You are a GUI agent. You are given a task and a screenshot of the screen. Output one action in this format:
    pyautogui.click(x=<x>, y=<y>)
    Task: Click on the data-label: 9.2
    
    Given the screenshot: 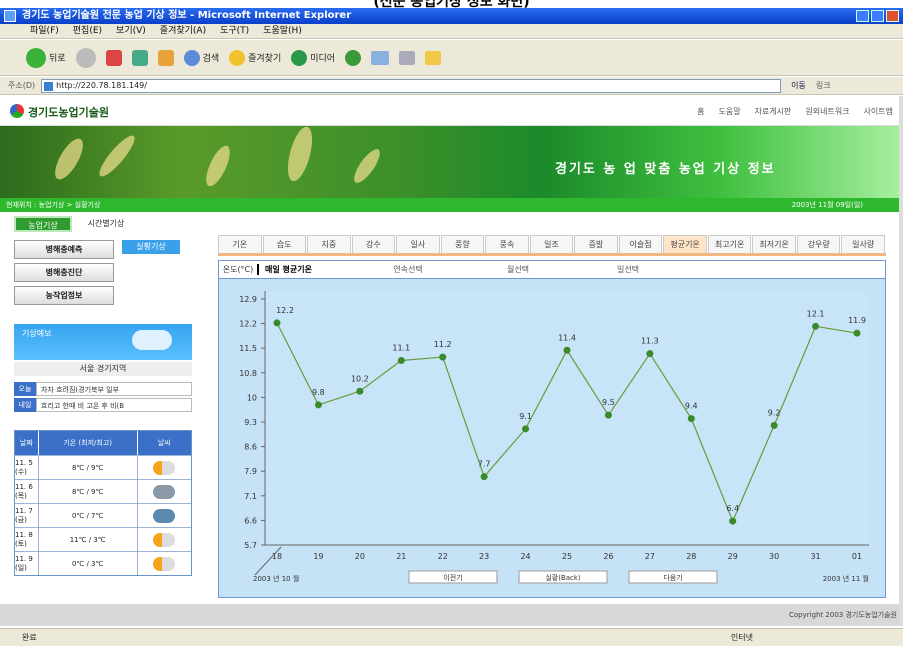 What is the action you would take?
    pyautogui.click(x=774, y=412)
    